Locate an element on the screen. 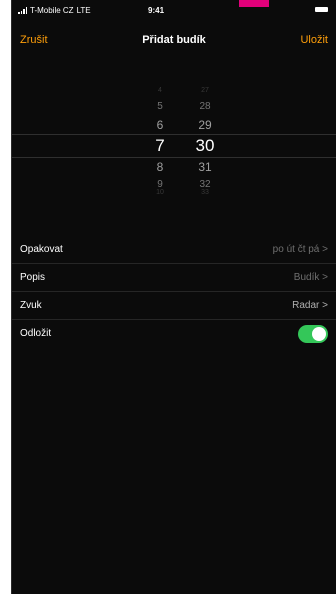 The width and height of the screenshot is (336, 594). minute-option: 31 is located at coordinates (205, 167).